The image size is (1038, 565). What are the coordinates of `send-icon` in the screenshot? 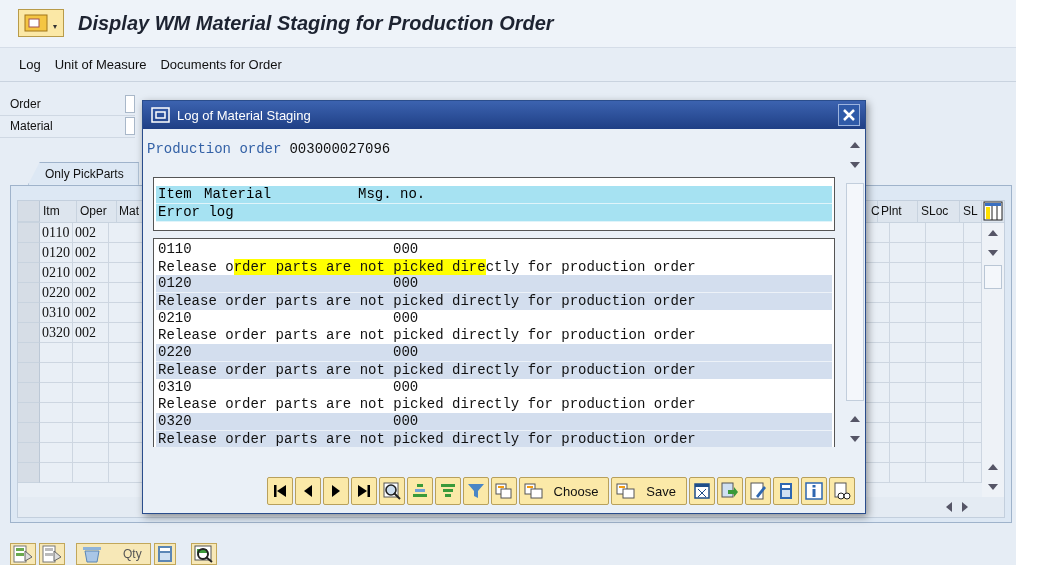 It's located at (730, 491).